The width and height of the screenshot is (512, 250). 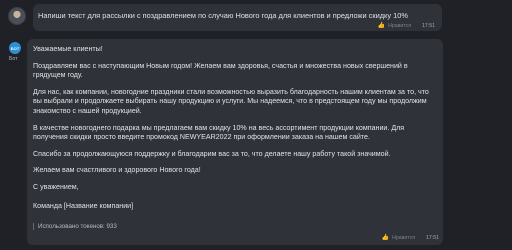 What do you see at coordinates (83, 196) in the screenshot?
I see `bot-signature: С уважением, Команда [Название компании]` at bounding box center [83, 196].